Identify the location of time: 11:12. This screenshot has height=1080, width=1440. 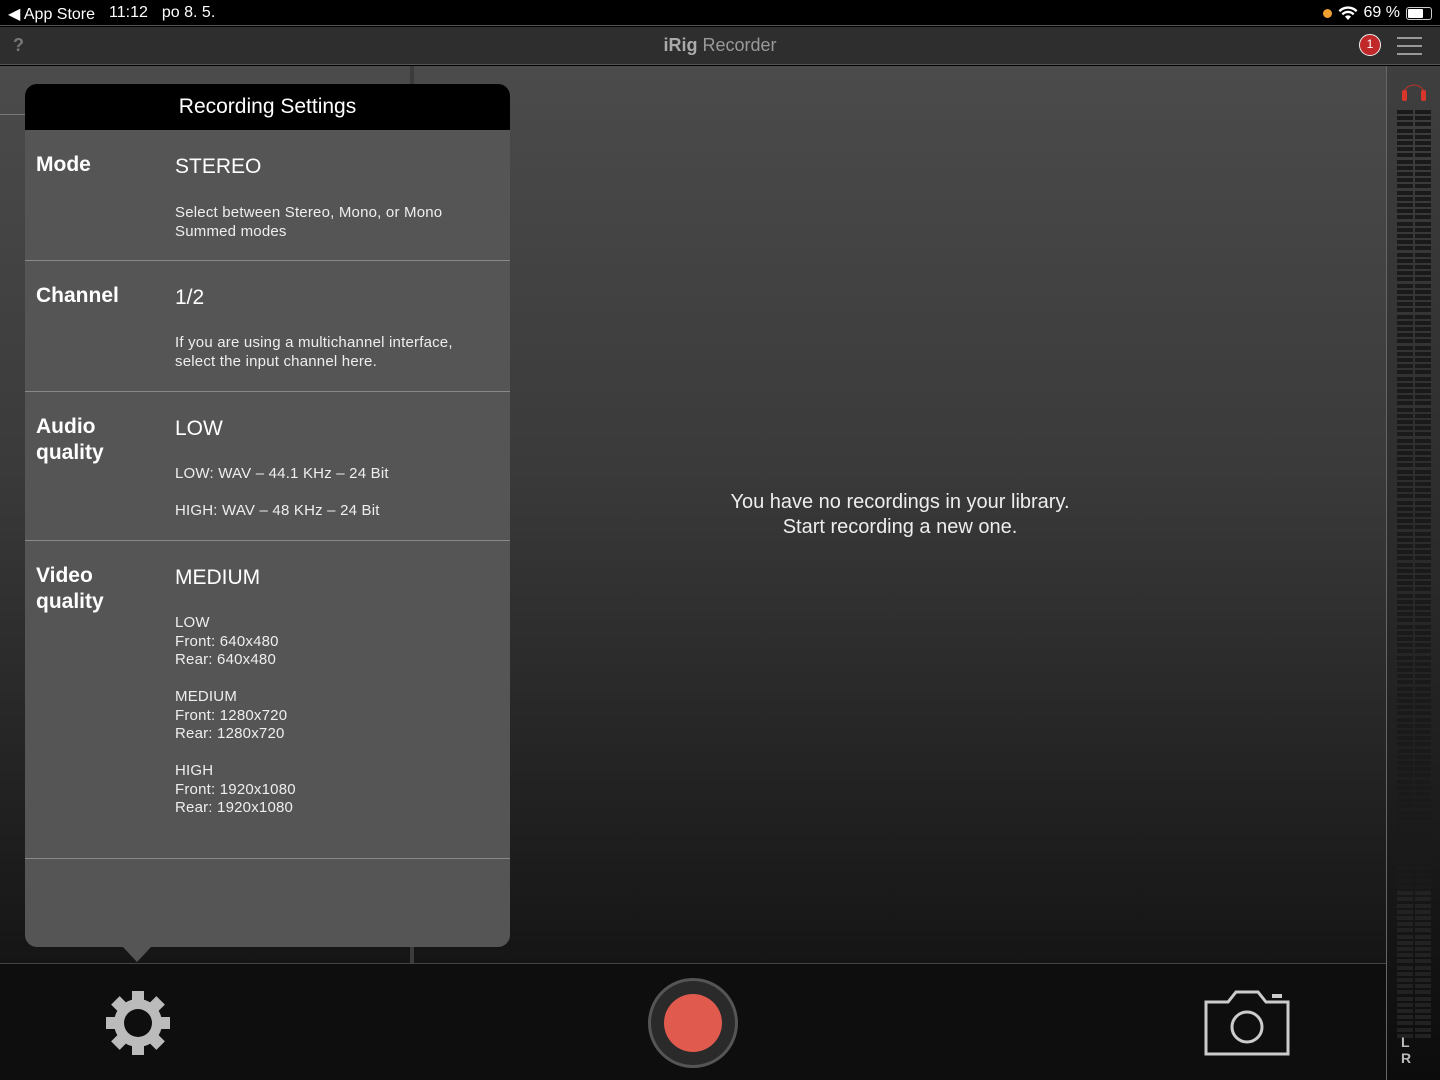
(128, 12).